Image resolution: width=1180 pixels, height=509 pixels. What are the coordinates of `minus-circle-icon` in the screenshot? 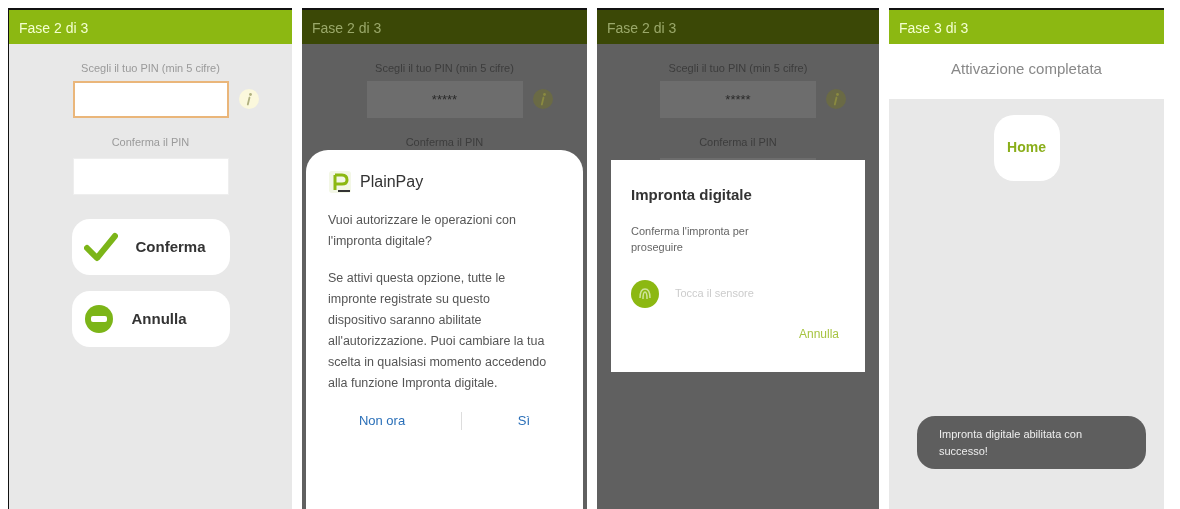 It's located at (98, 319).